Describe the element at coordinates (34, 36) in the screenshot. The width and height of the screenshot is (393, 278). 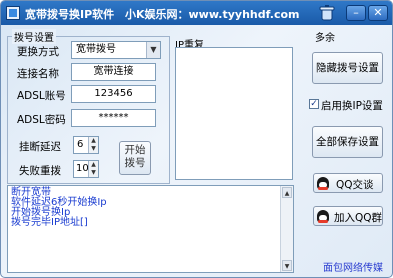
I see `dial-settings-label: 拨号设置` at that location.